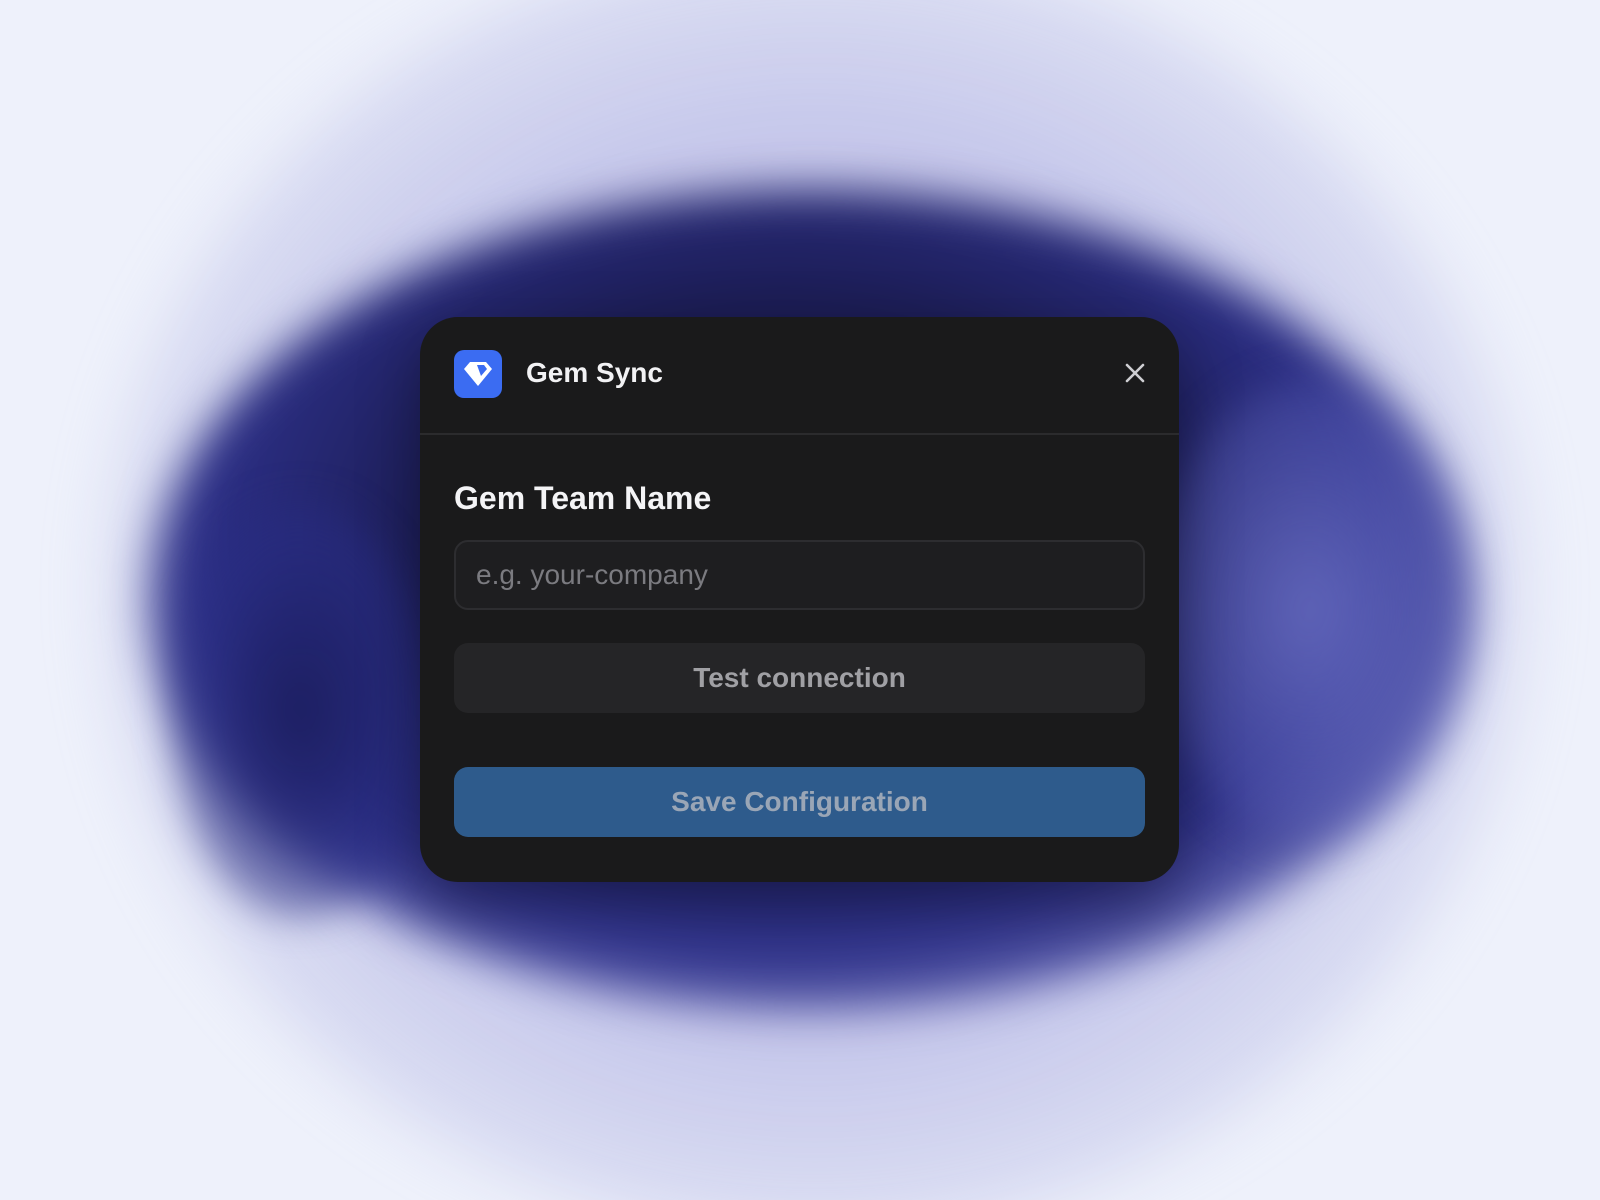  Describe the element at coordinates (300, 710) in the screenshot. I see `background-glow-left` at that location.